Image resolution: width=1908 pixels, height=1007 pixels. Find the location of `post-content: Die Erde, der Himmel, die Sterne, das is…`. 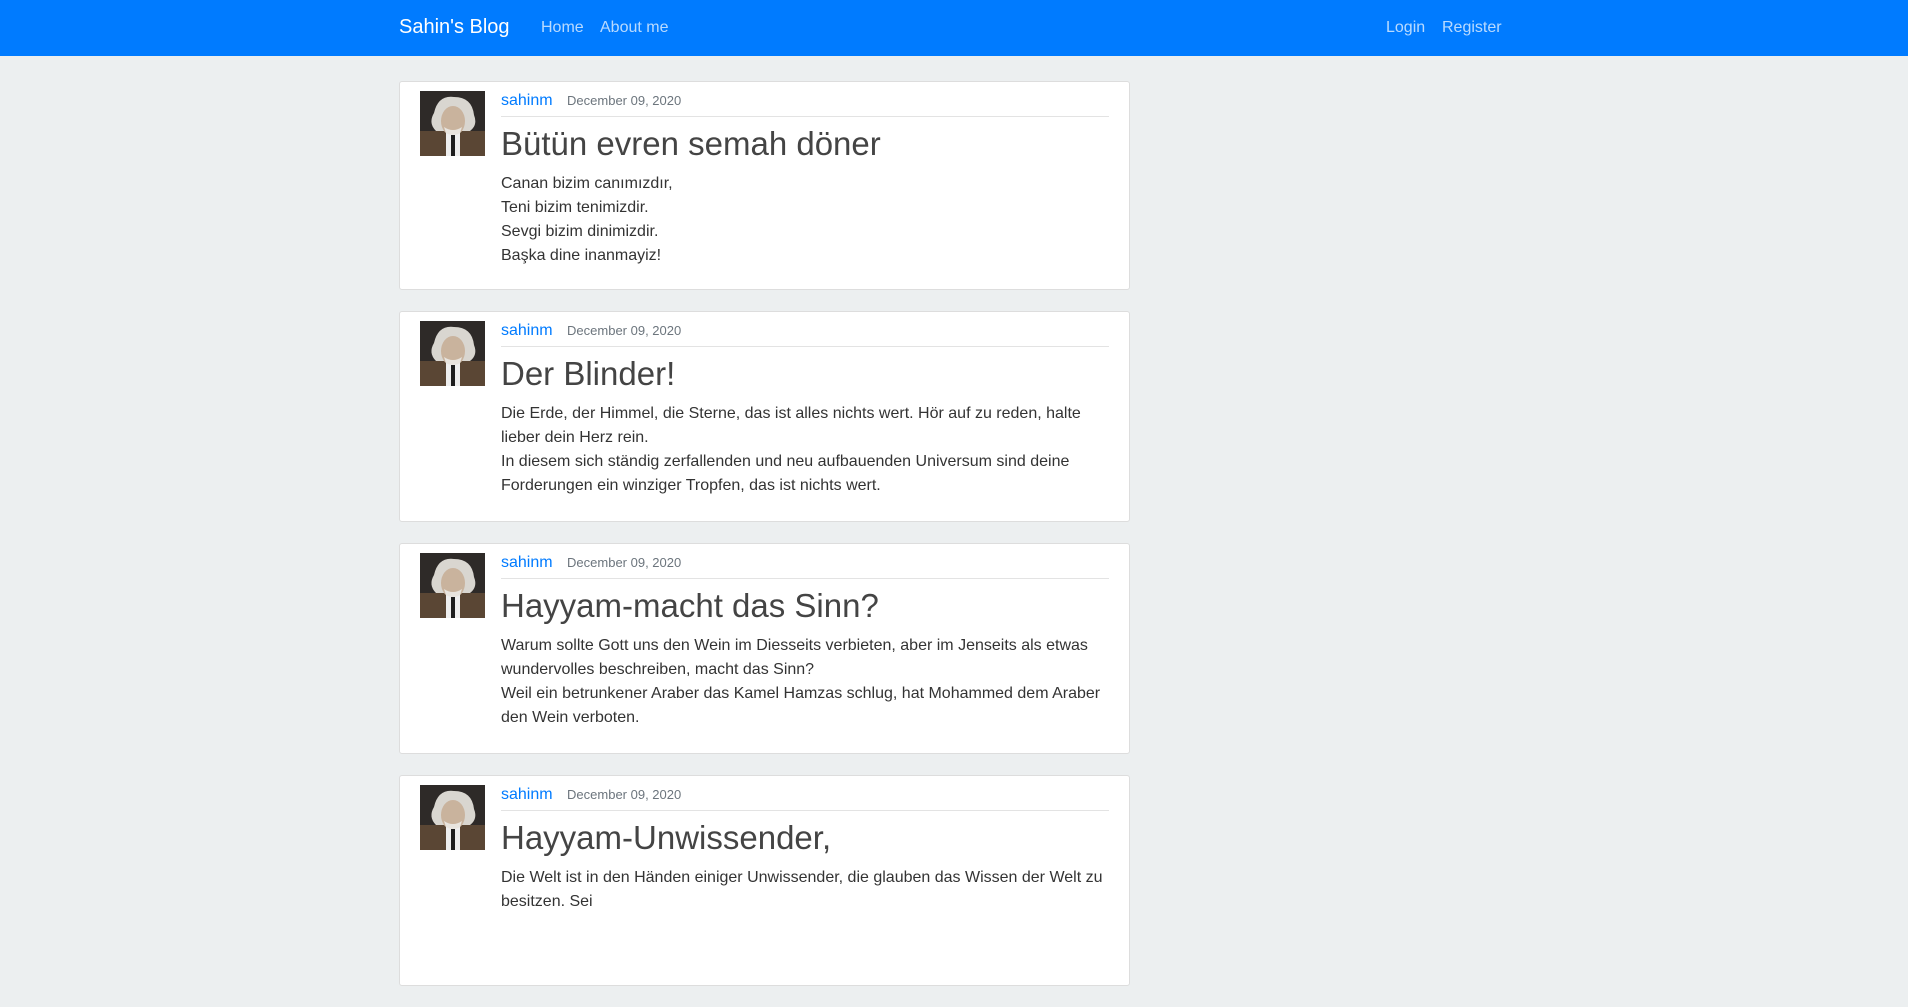

post-content: Die Erde, der Himmel, die Sterne, das is… is located at coordinates (791, 449).